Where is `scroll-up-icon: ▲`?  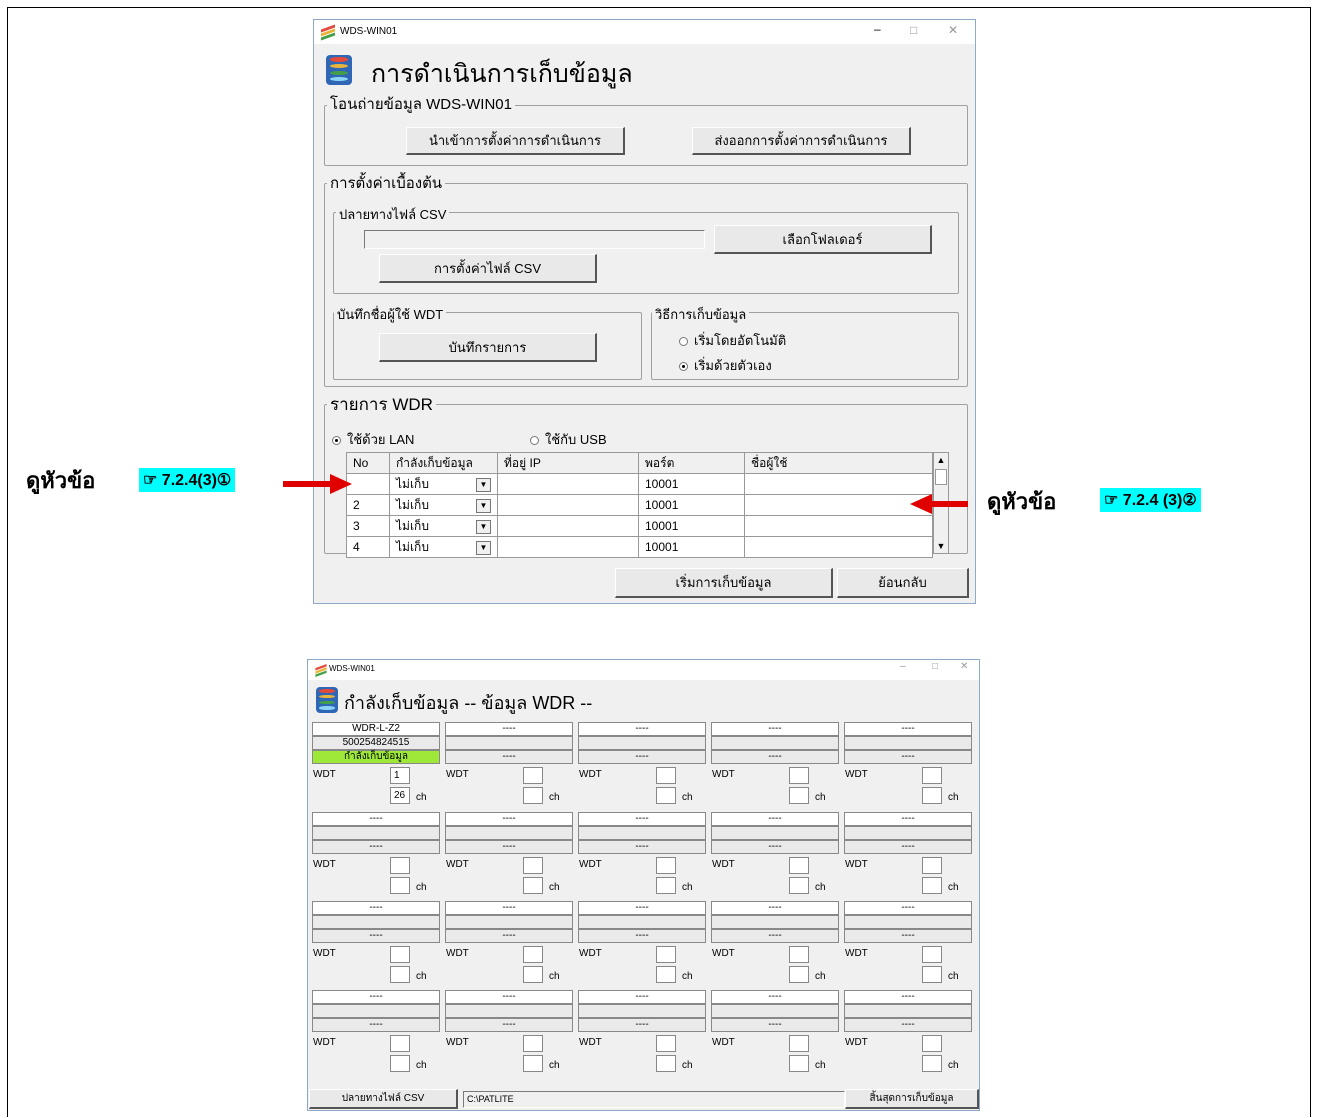 scroll-up-icon: ▲ is located at coordinates (941, 460).